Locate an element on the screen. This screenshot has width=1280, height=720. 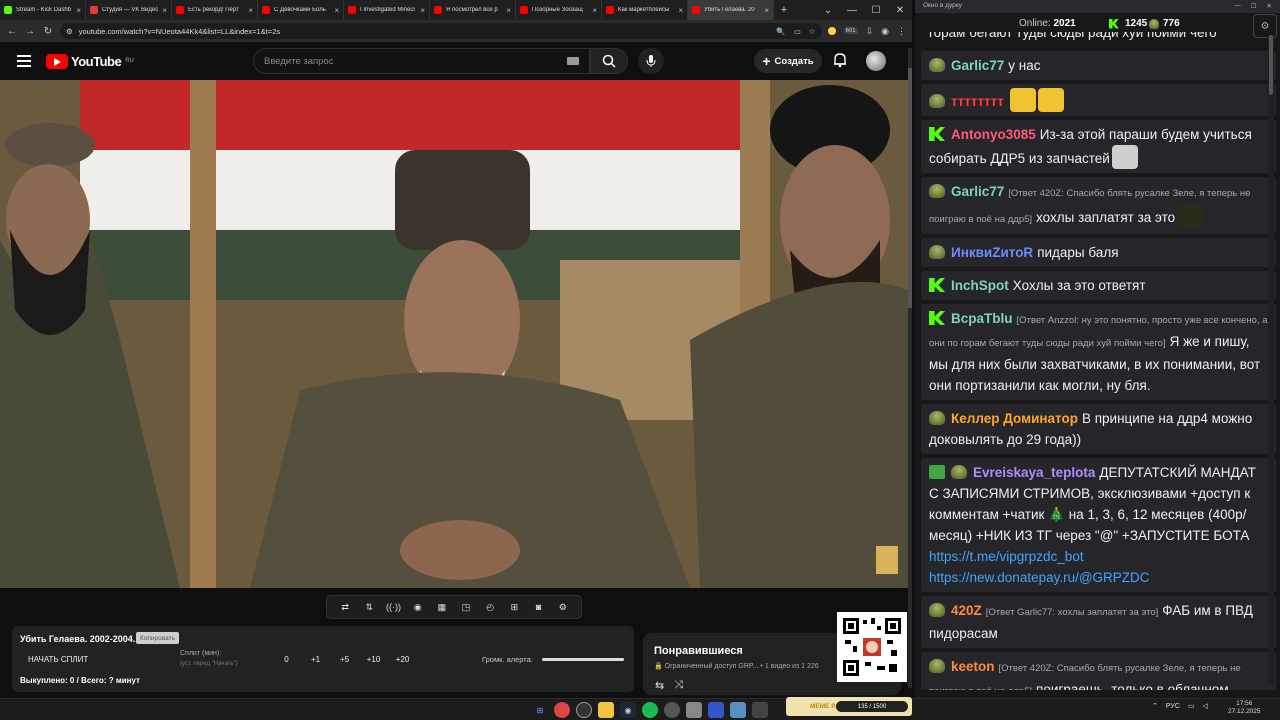
chat-username: Келлер Доминатор is located at coordinates (1014, 418).